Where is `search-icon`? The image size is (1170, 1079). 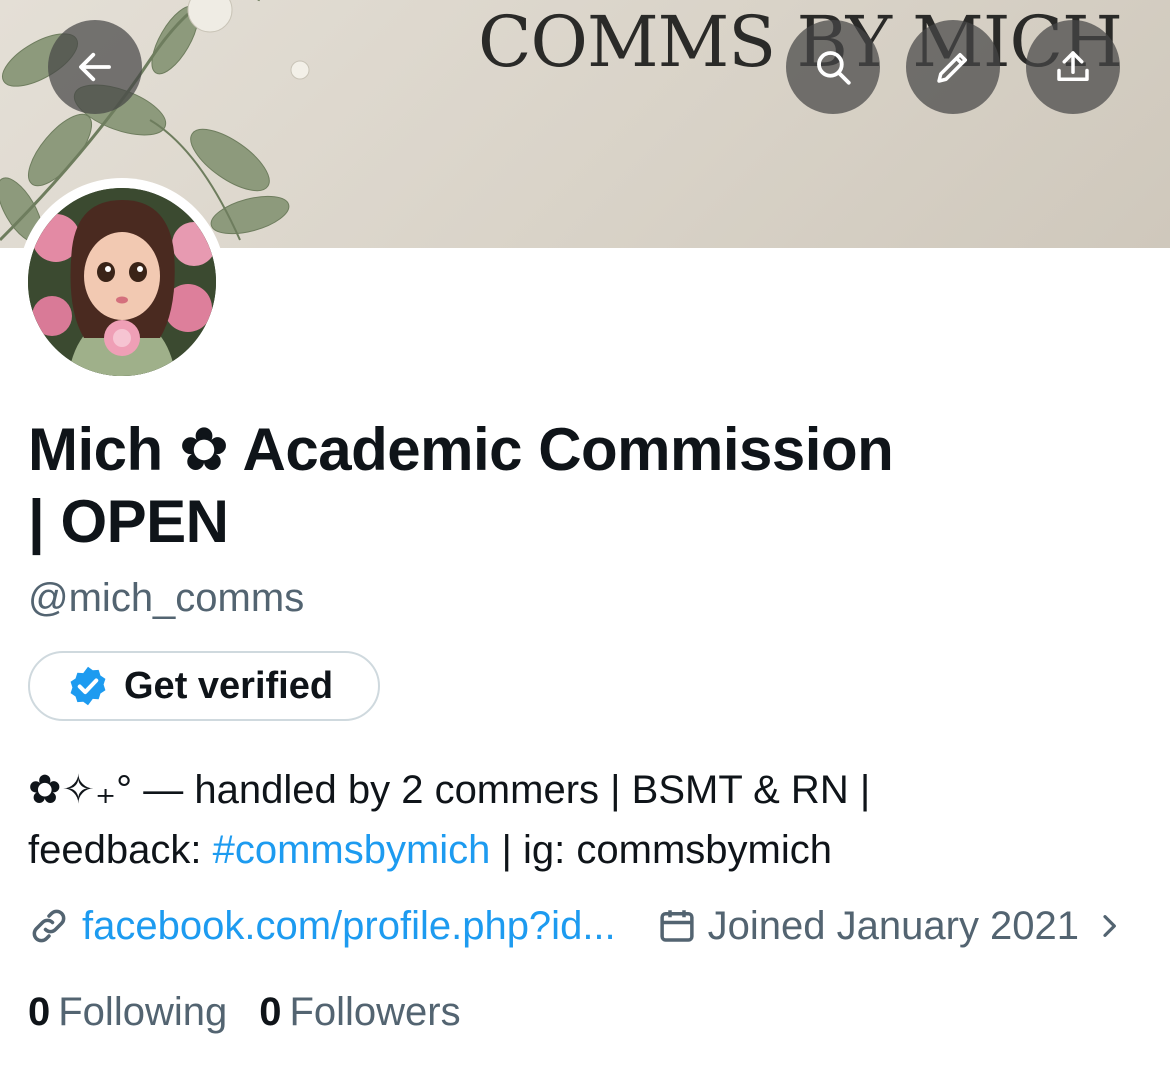
search-icon is located at coordinates (834, 68).